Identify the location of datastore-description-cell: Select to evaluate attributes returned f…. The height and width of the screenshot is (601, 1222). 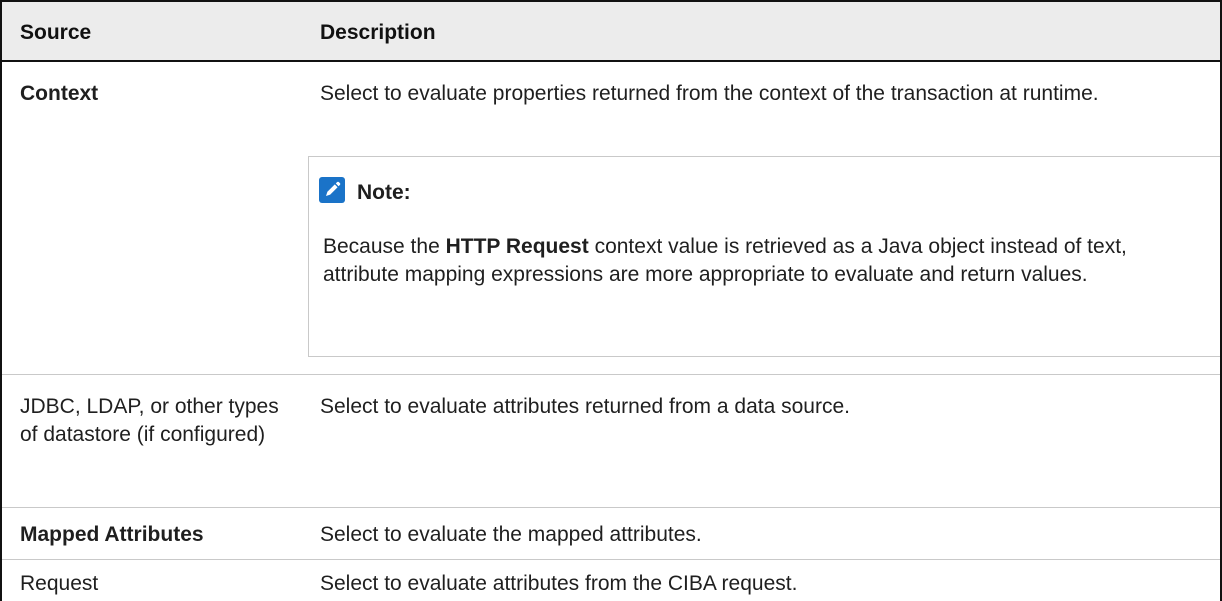
(585, 406).